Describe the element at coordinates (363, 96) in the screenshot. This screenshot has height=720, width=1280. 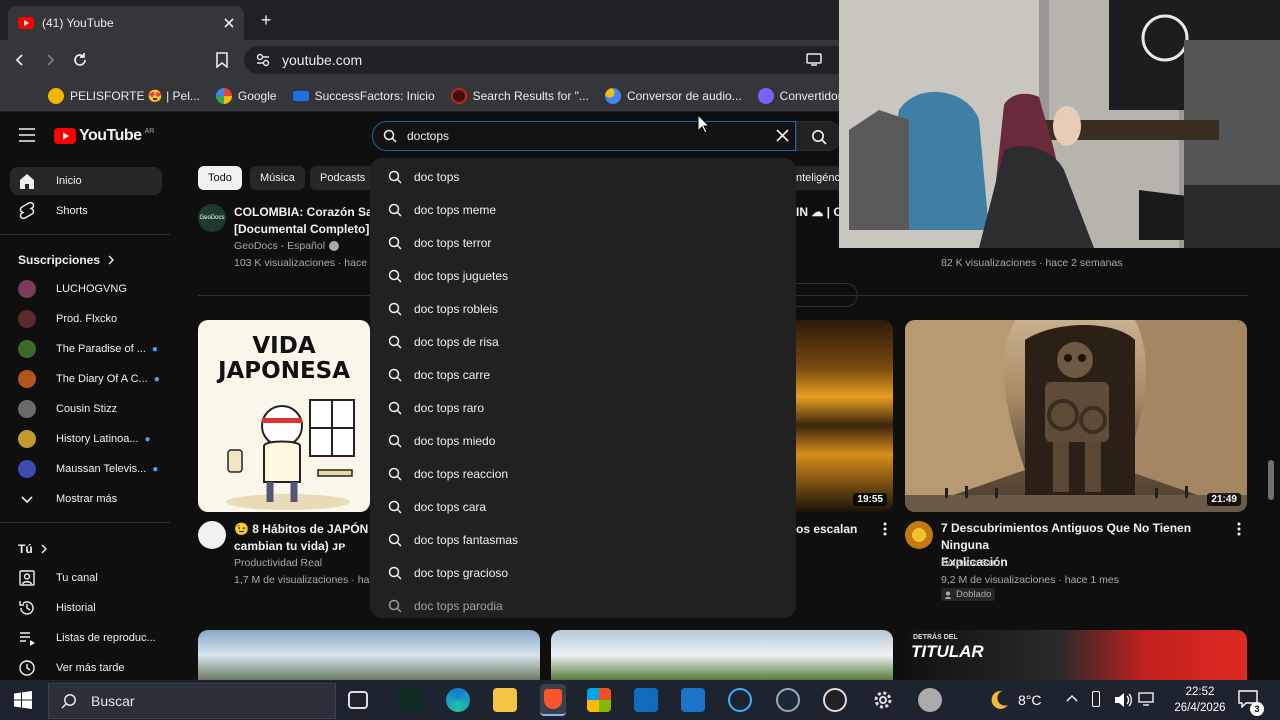
I see `bookmark-successfactors: SuccessFactors: Inicio` at that location.